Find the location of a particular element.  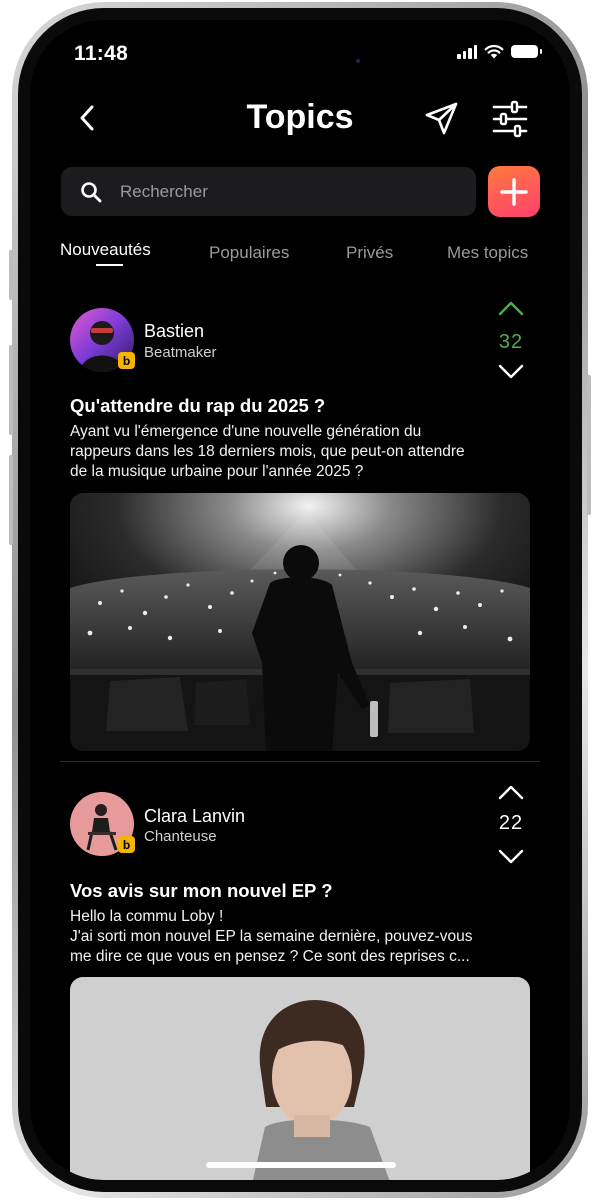

vote-count: 22 is located at coordinates (511, 823).